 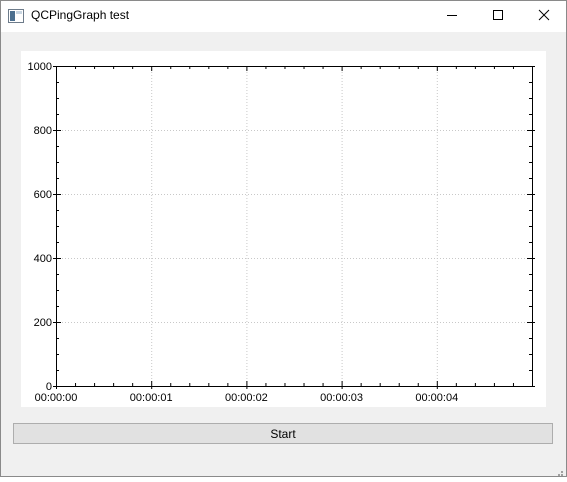 I want to click on x-tick-label: 00:00:04, so click(x=436, y=398).